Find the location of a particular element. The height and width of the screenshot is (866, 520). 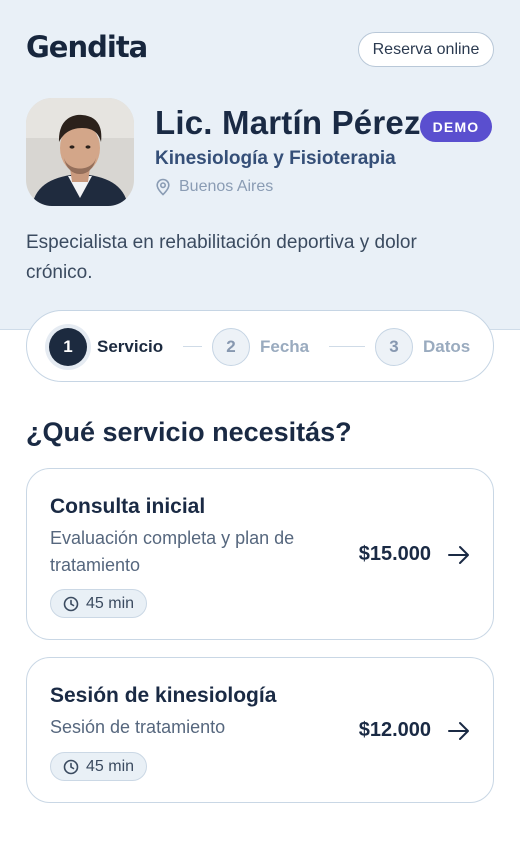

map-pin-icon is located at coordinates (163, 187).